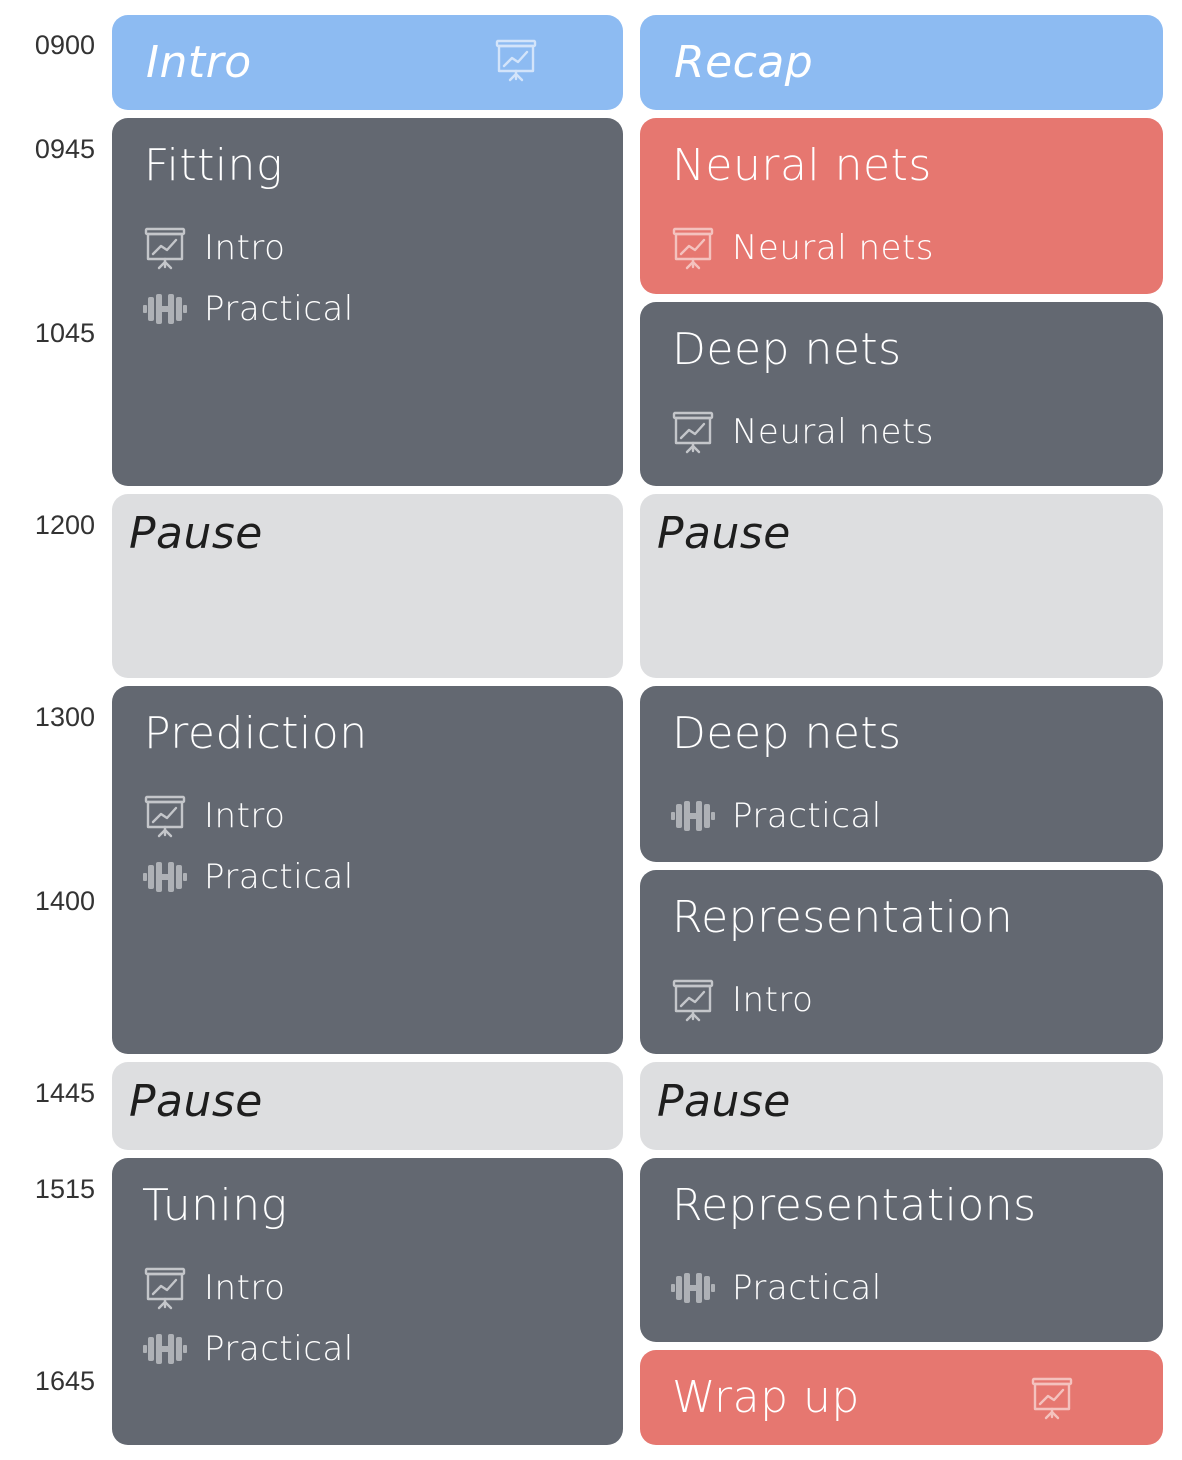  I want to click on time-label: 1515, so click(64, 1189).